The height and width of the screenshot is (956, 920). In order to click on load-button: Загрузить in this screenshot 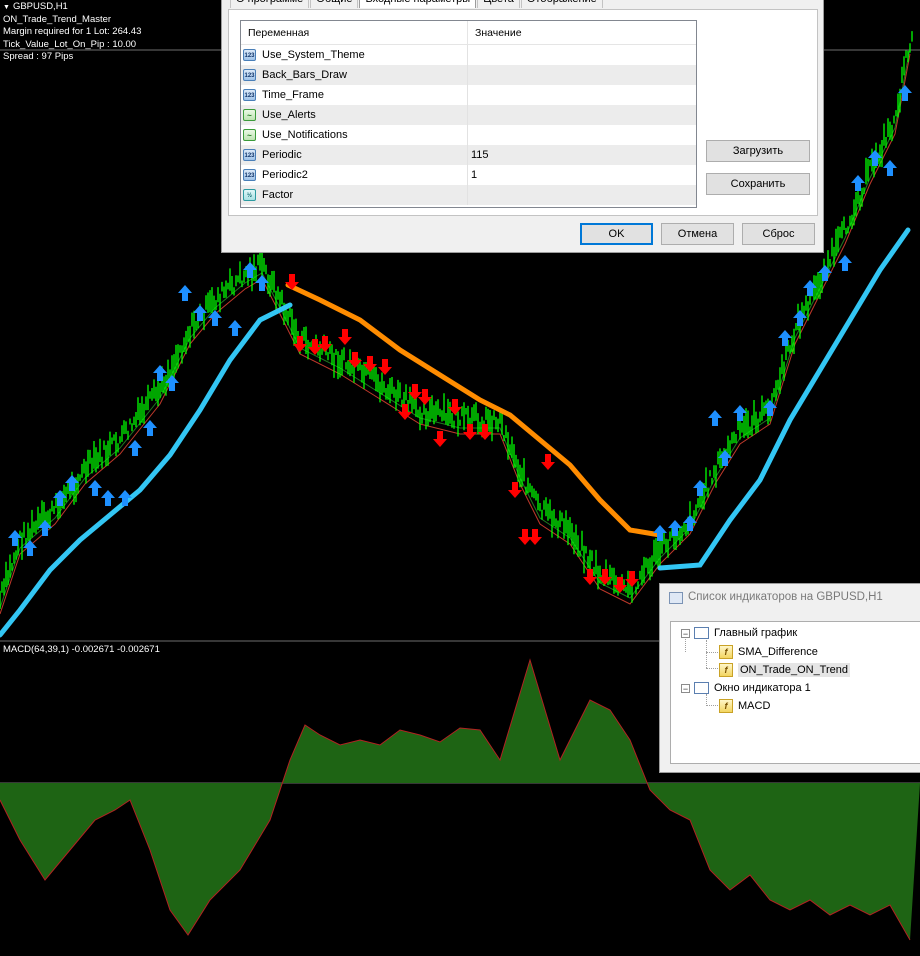, I will do `click(758, 151)`.